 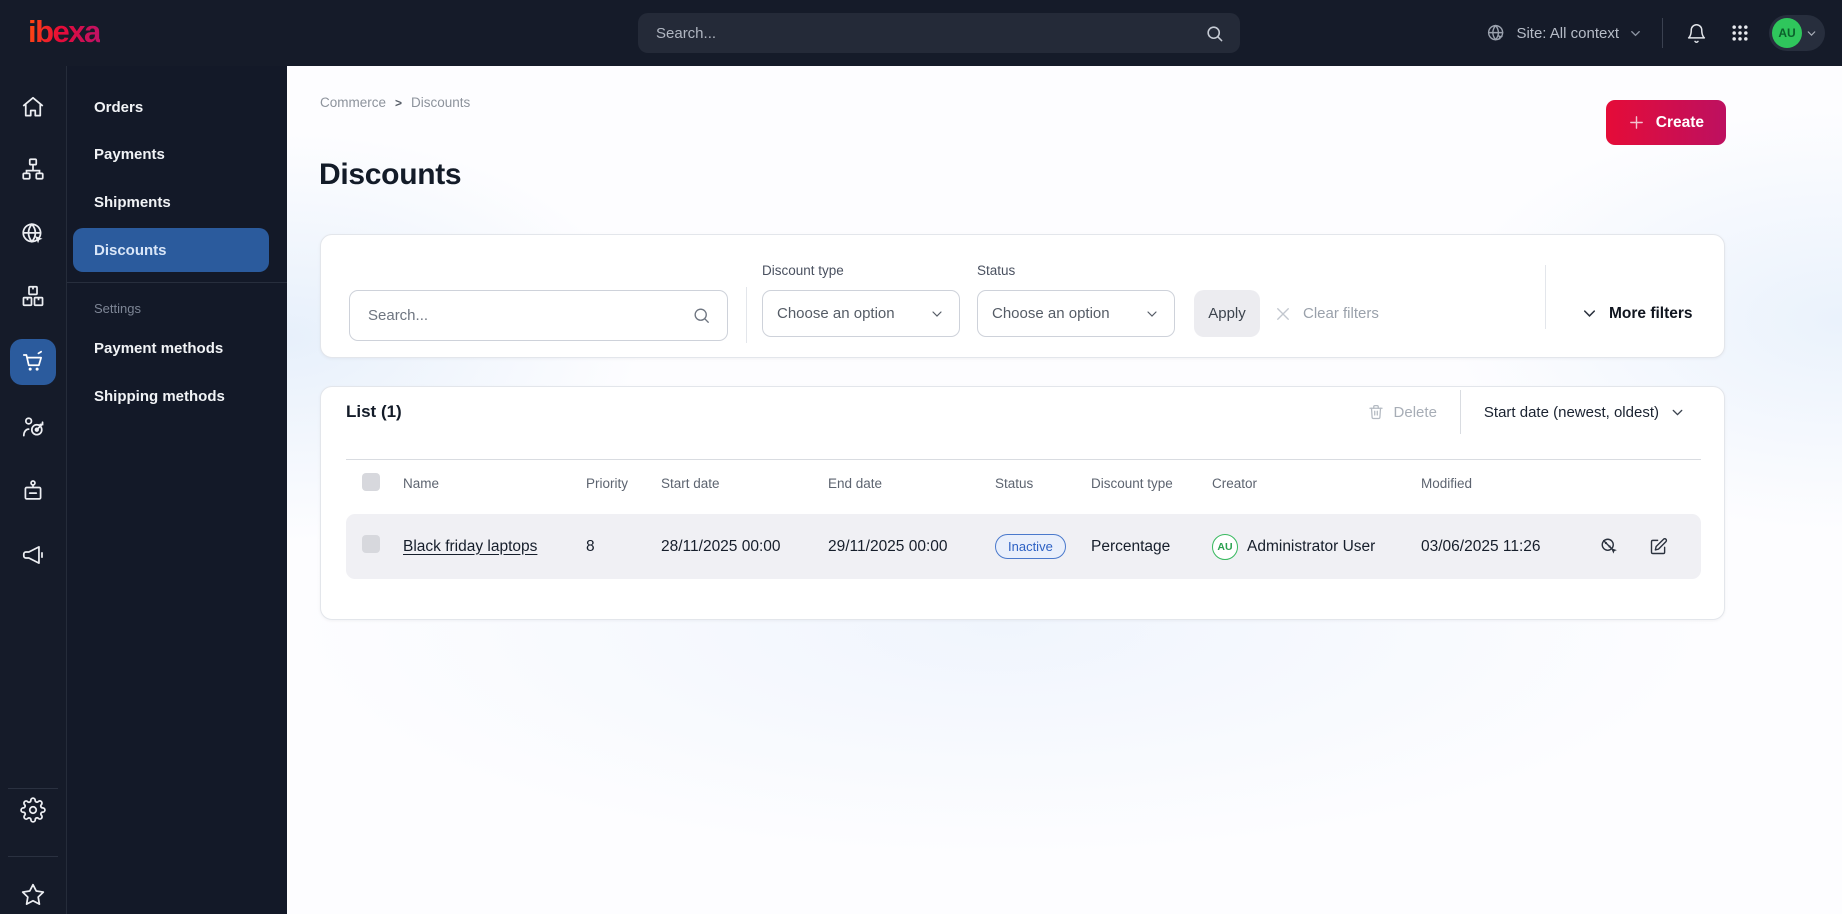 I want to click on delete-button: Delete, so click(x=1402, y=412).